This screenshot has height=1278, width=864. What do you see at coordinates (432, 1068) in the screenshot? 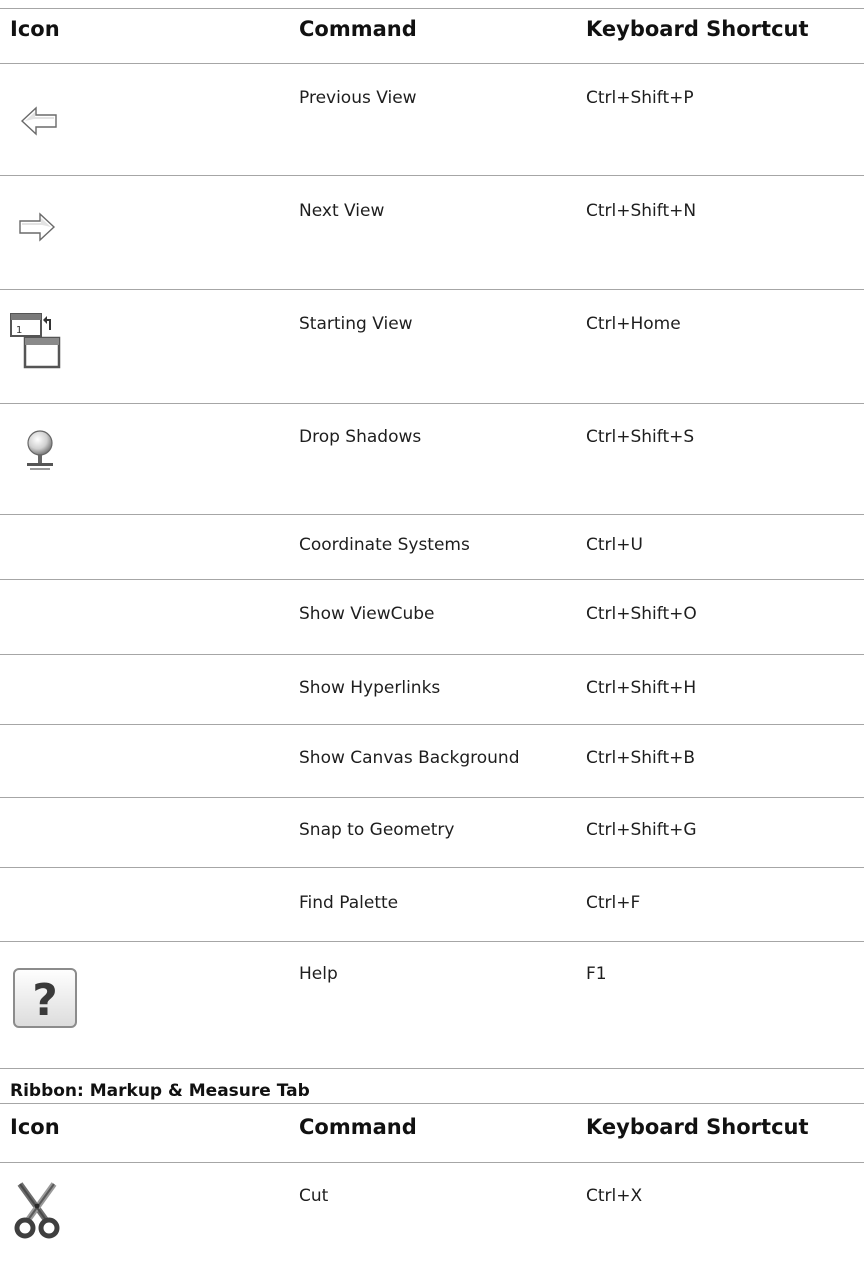
I see `table-bottom-border` at bounding box center [432, 1068].